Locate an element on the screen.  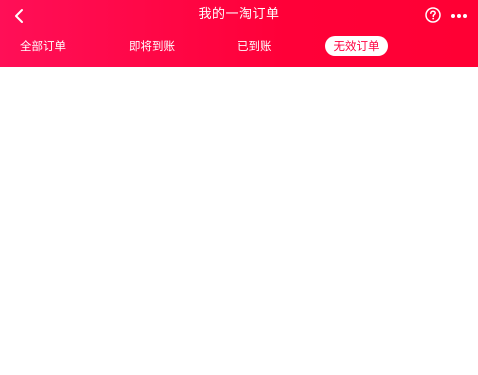
order-tabs: 全部订单 即将到账 已到账 无效订单 is located at coordinates (239, 47).